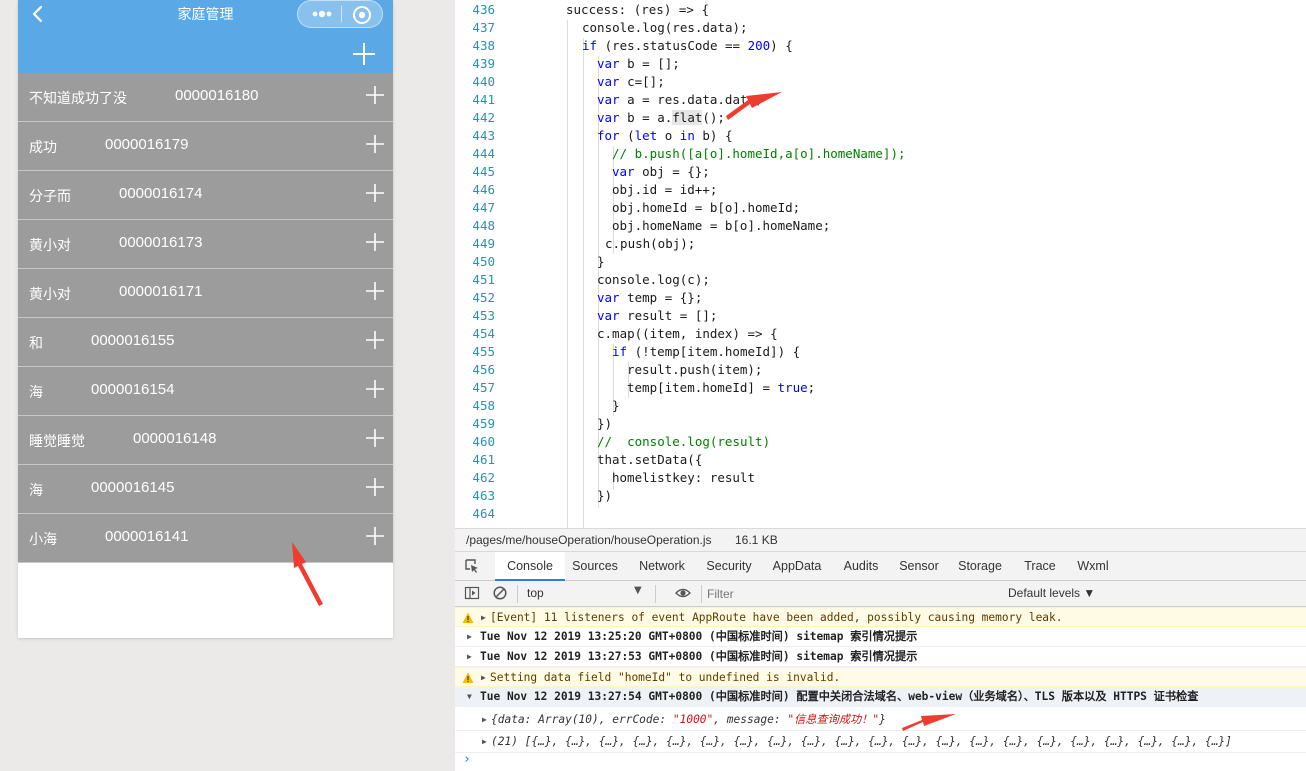 This screenshot has height=771, width=1306. What do you see at coordinates (205, 293) in the screenshot?
I see `house-row: 黄小对 0000016171` at bounding box center [205, 293].